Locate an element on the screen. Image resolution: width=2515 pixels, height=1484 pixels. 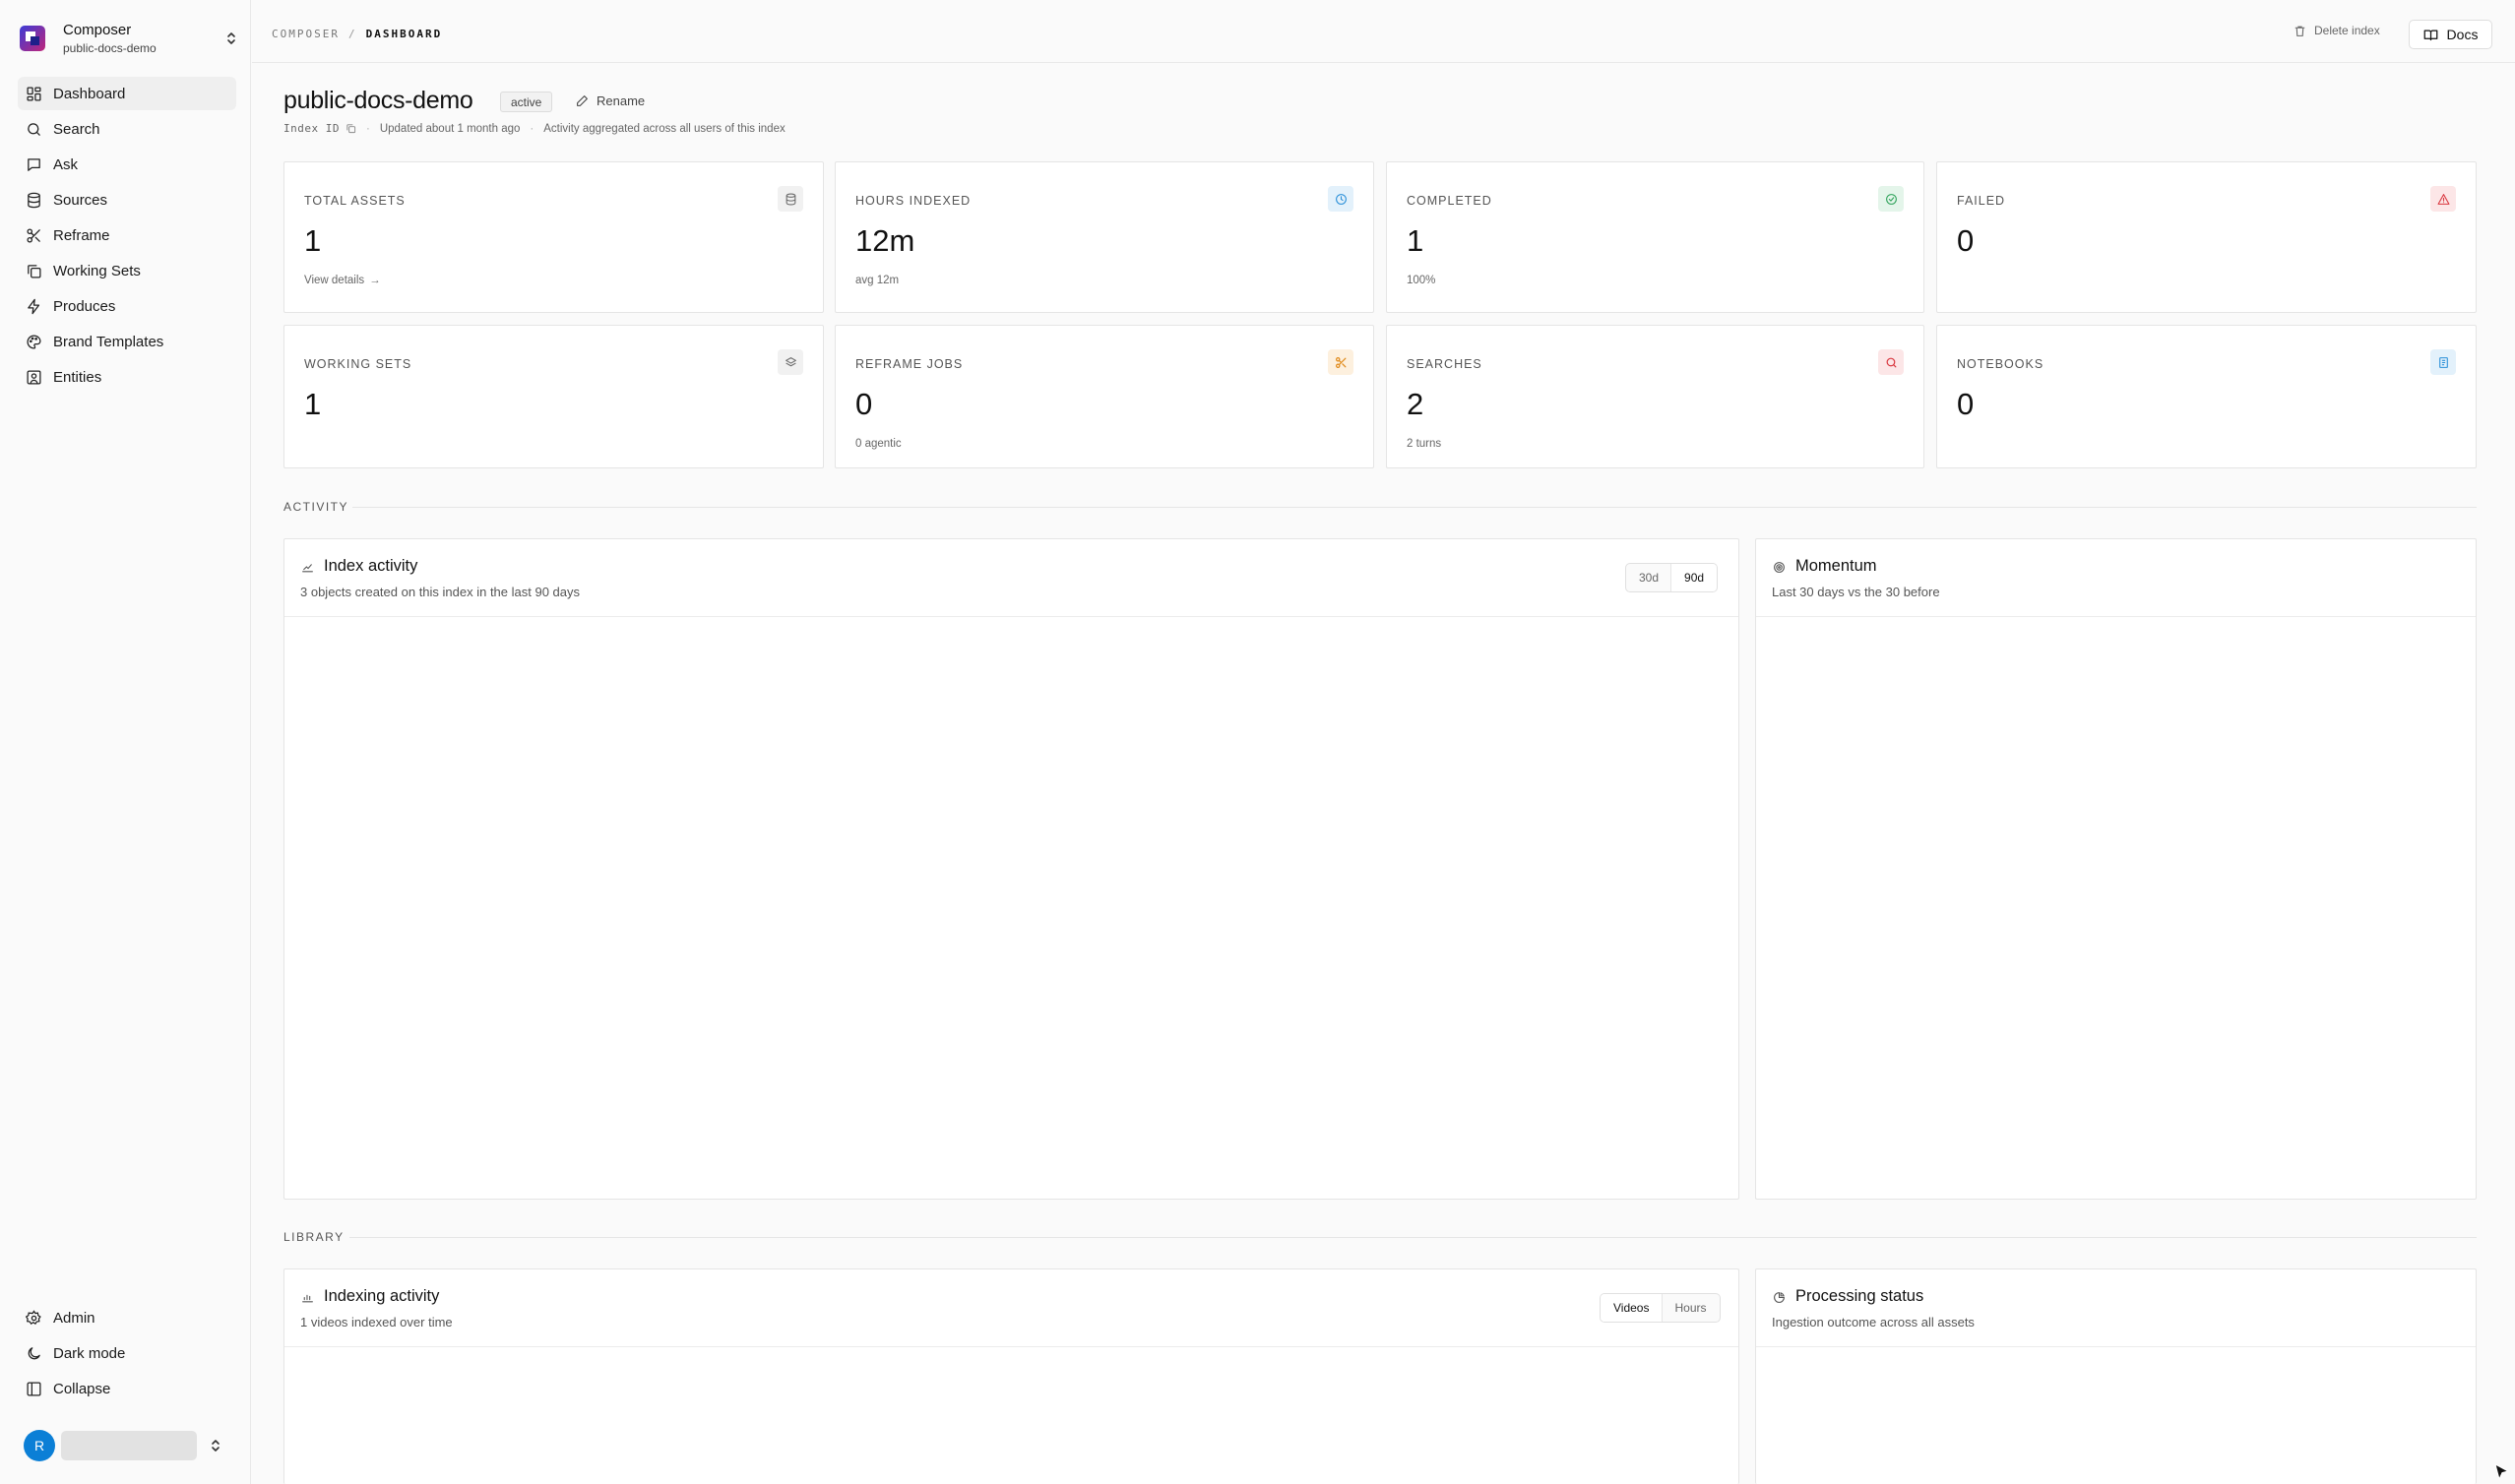
stat-card-notebooks: NOTEBOOKS 0 is located at coordinates (2206, 397).